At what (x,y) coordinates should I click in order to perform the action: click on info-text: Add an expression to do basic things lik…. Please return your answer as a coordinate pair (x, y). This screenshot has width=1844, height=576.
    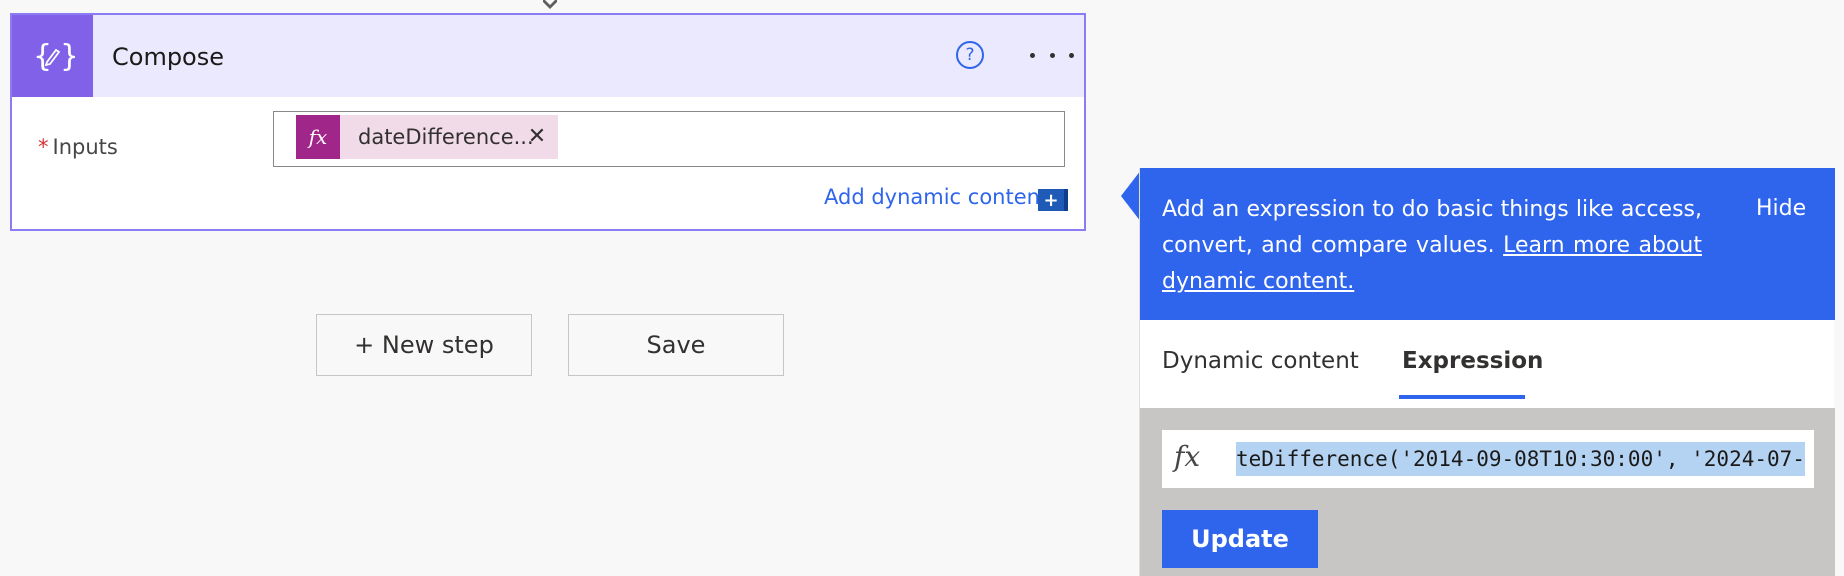
    Looking at the image, I should click on (1432, 246).